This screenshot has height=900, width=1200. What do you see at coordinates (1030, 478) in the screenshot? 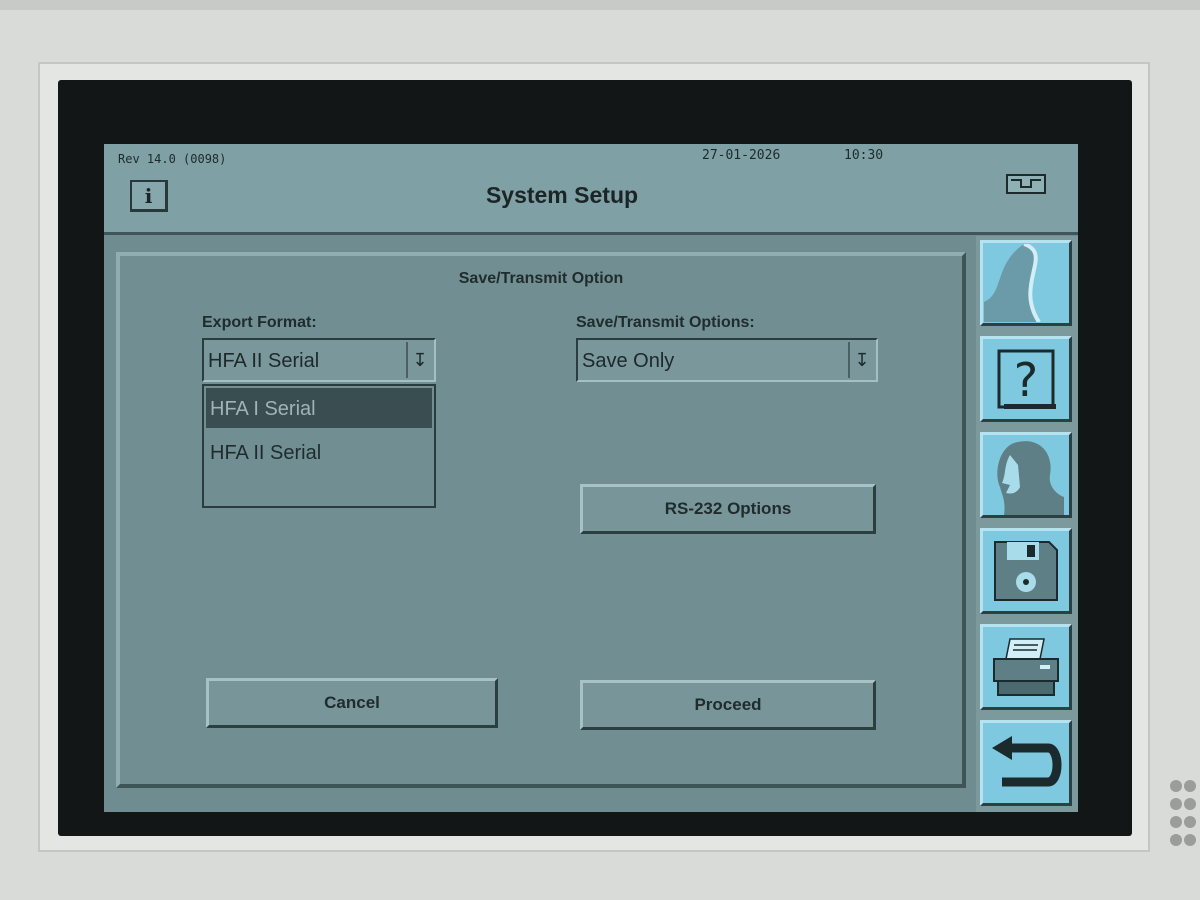
I see `patient-icon` at bounding box center [1030, 478].